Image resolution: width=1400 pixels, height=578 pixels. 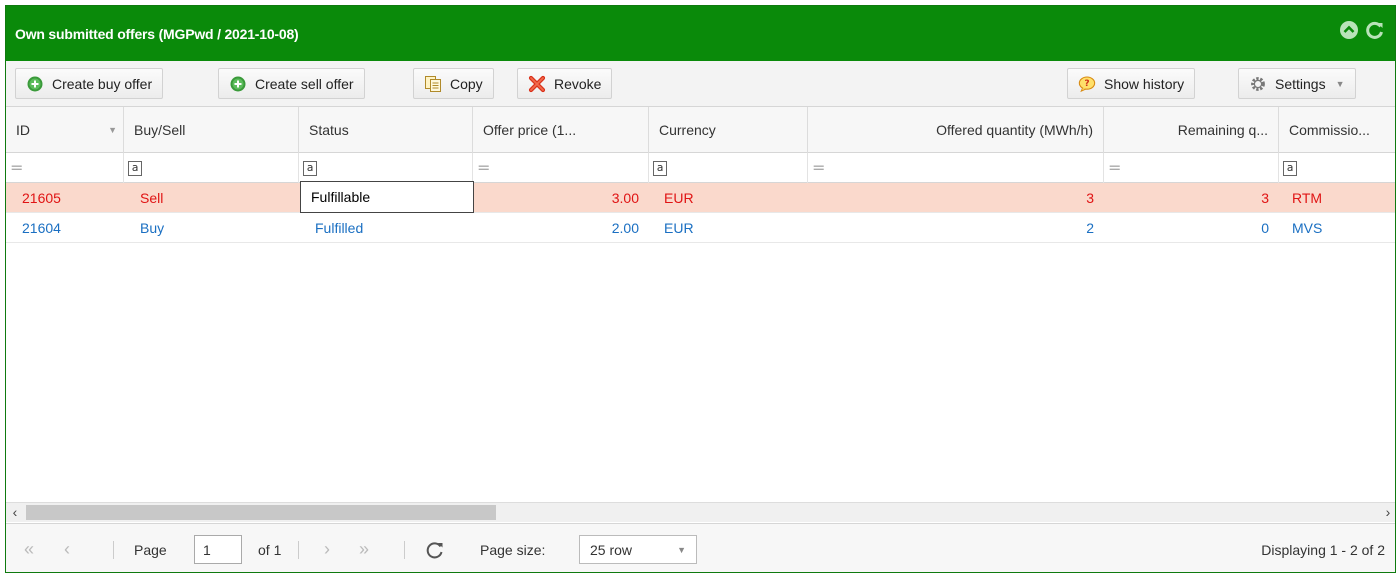 What do you see at coordinates (29, 548) in the screenshot?
I see `first-page-icon: «` at bounding box center [29, 548].